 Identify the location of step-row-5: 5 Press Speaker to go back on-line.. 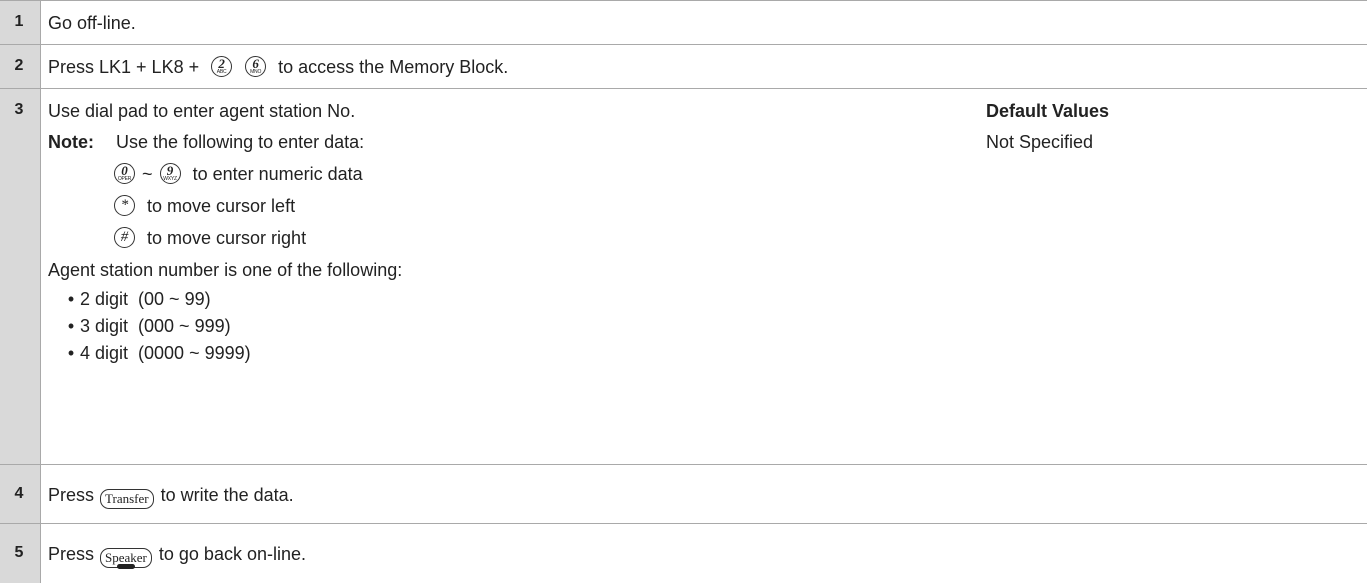
(683, 553).